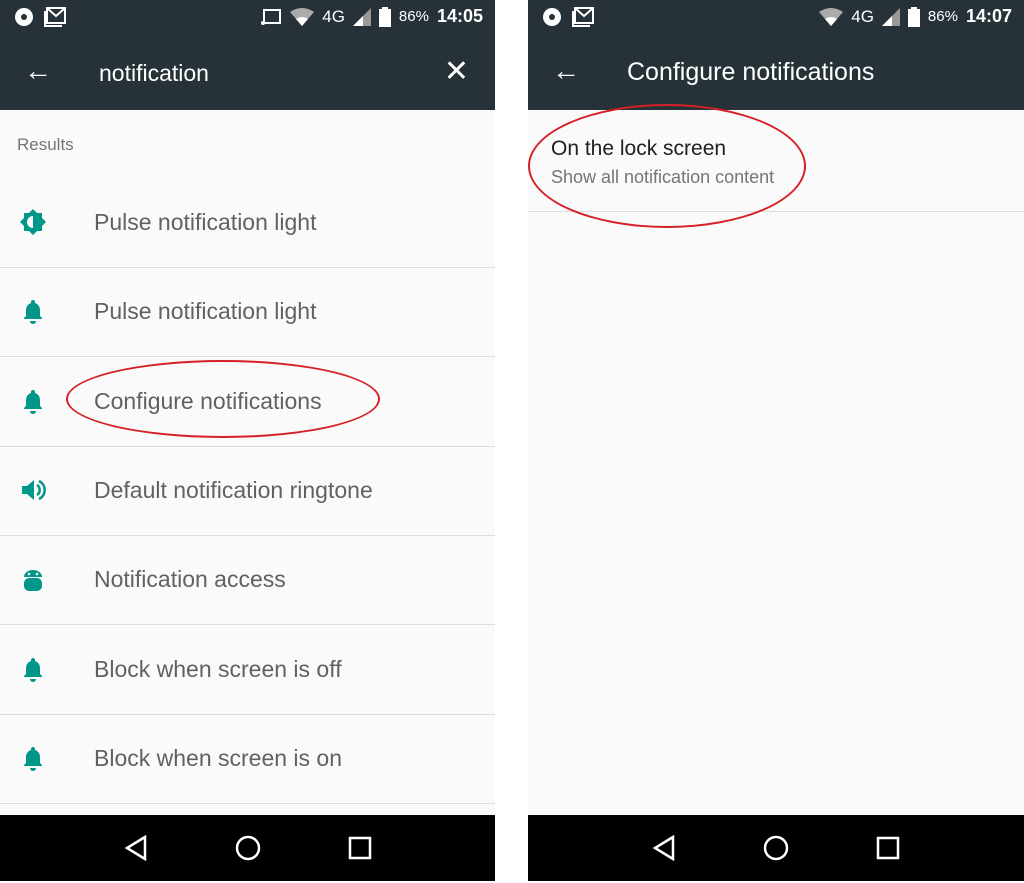 The width and height of the screenshot is (1024, 883). Describe the element at coordinates (233, 489) in the screenshot. I see `result-label: Default notification ringtone` at that location.